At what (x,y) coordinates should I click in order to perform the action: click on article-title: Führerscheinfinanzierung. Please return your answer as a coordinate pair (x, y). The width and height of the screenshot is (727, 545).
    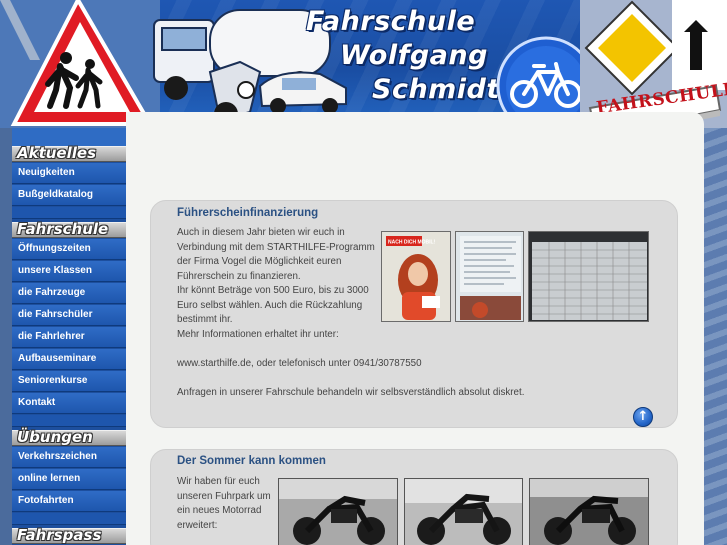
    Looking at the image, I should click on (248, 213).